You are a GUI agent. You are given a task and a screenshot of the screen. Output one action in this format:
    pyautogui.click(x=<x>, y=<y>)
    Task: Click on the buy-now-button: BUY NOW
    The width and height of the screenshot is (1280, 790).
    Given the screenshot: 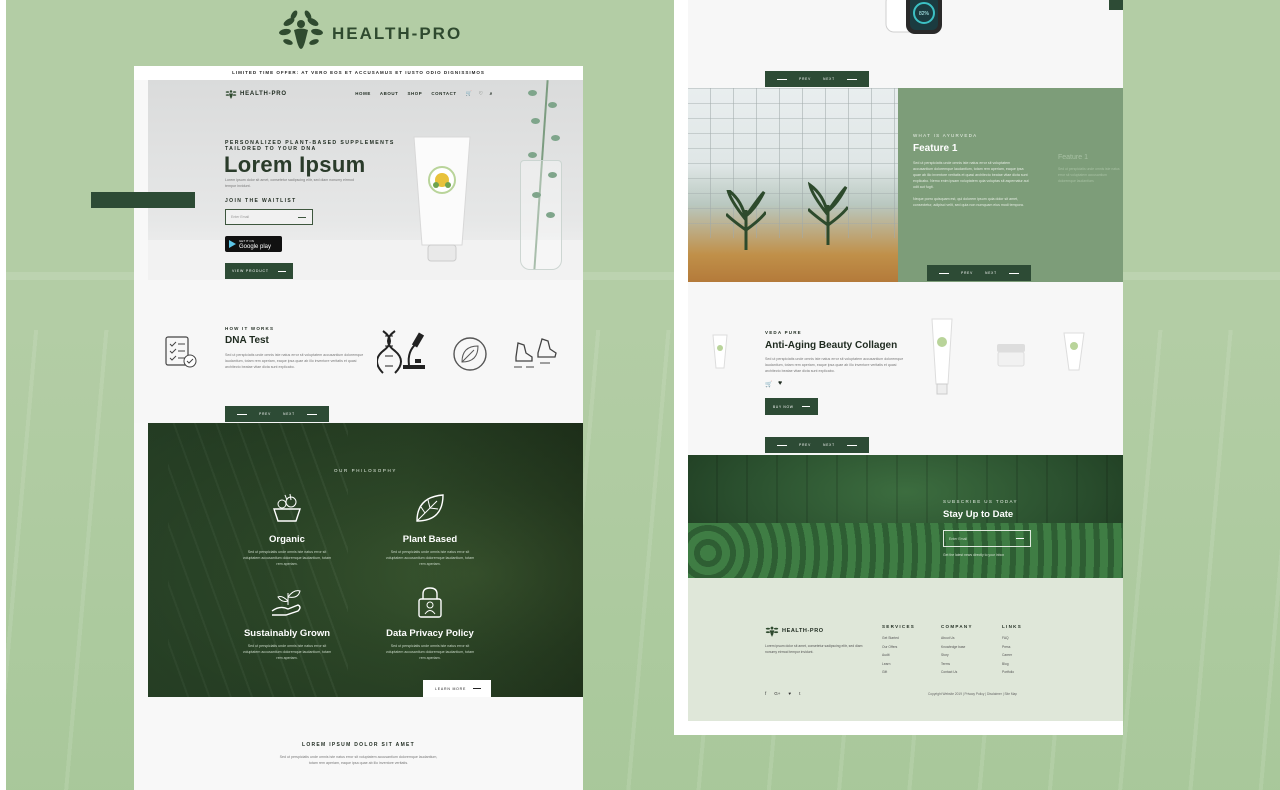 What is the action you would take?
    pyautogui.click(x=791, y=406)
    